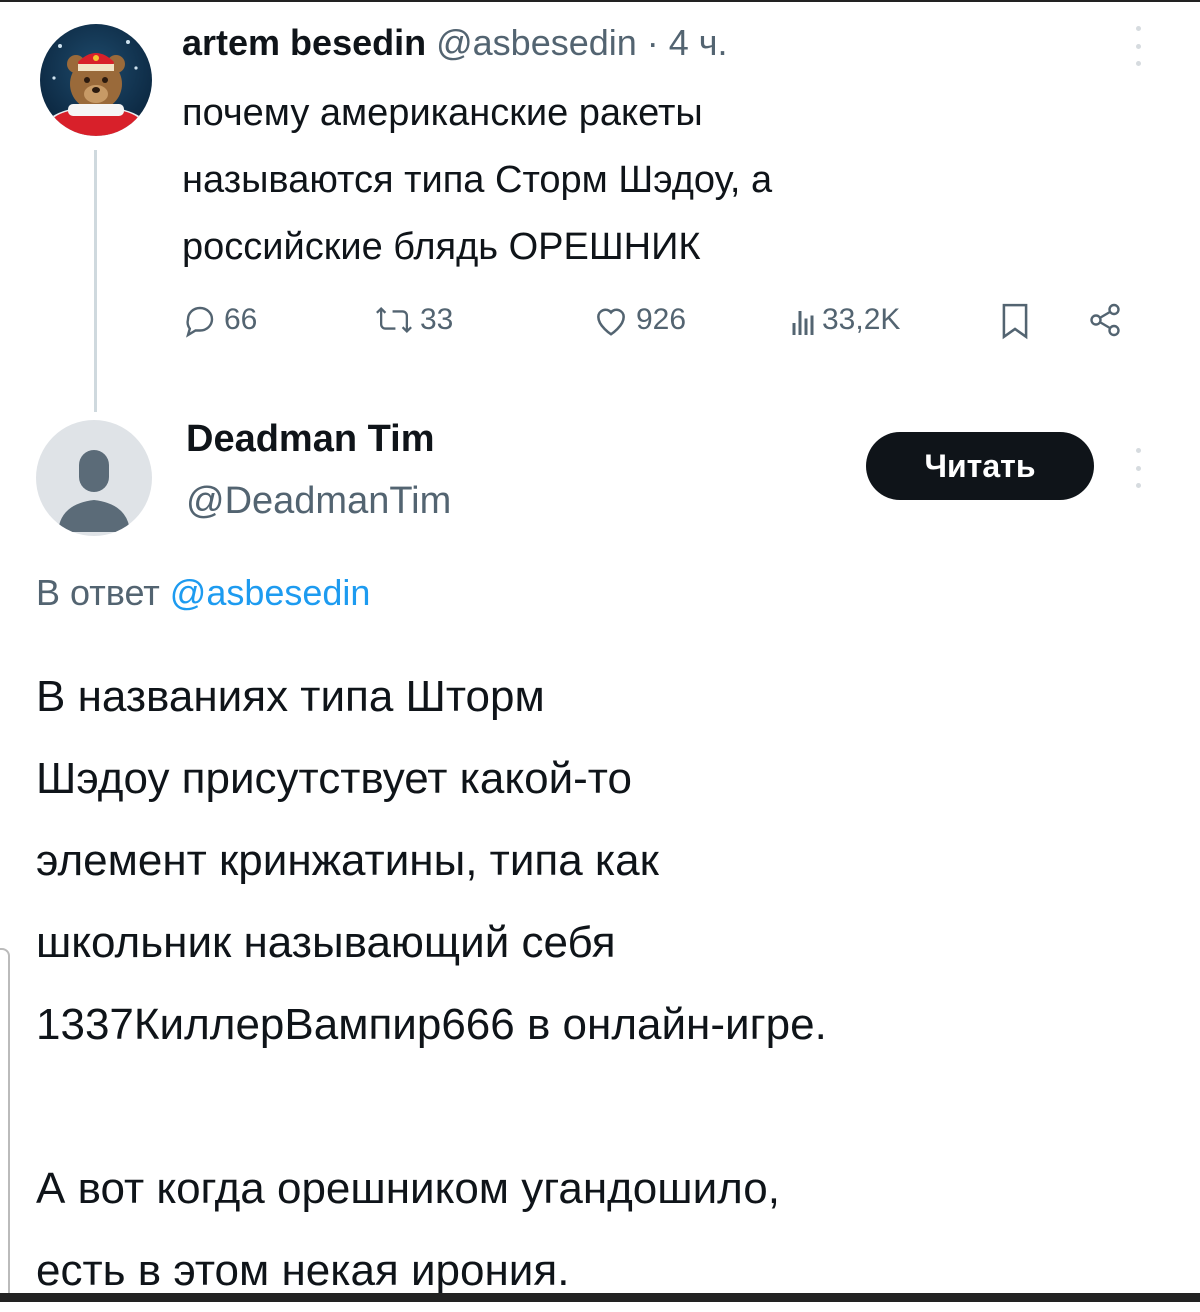  I want to click on tweet-text-line: называются типа Сторм Шэдоу, а, so click(477, 180).